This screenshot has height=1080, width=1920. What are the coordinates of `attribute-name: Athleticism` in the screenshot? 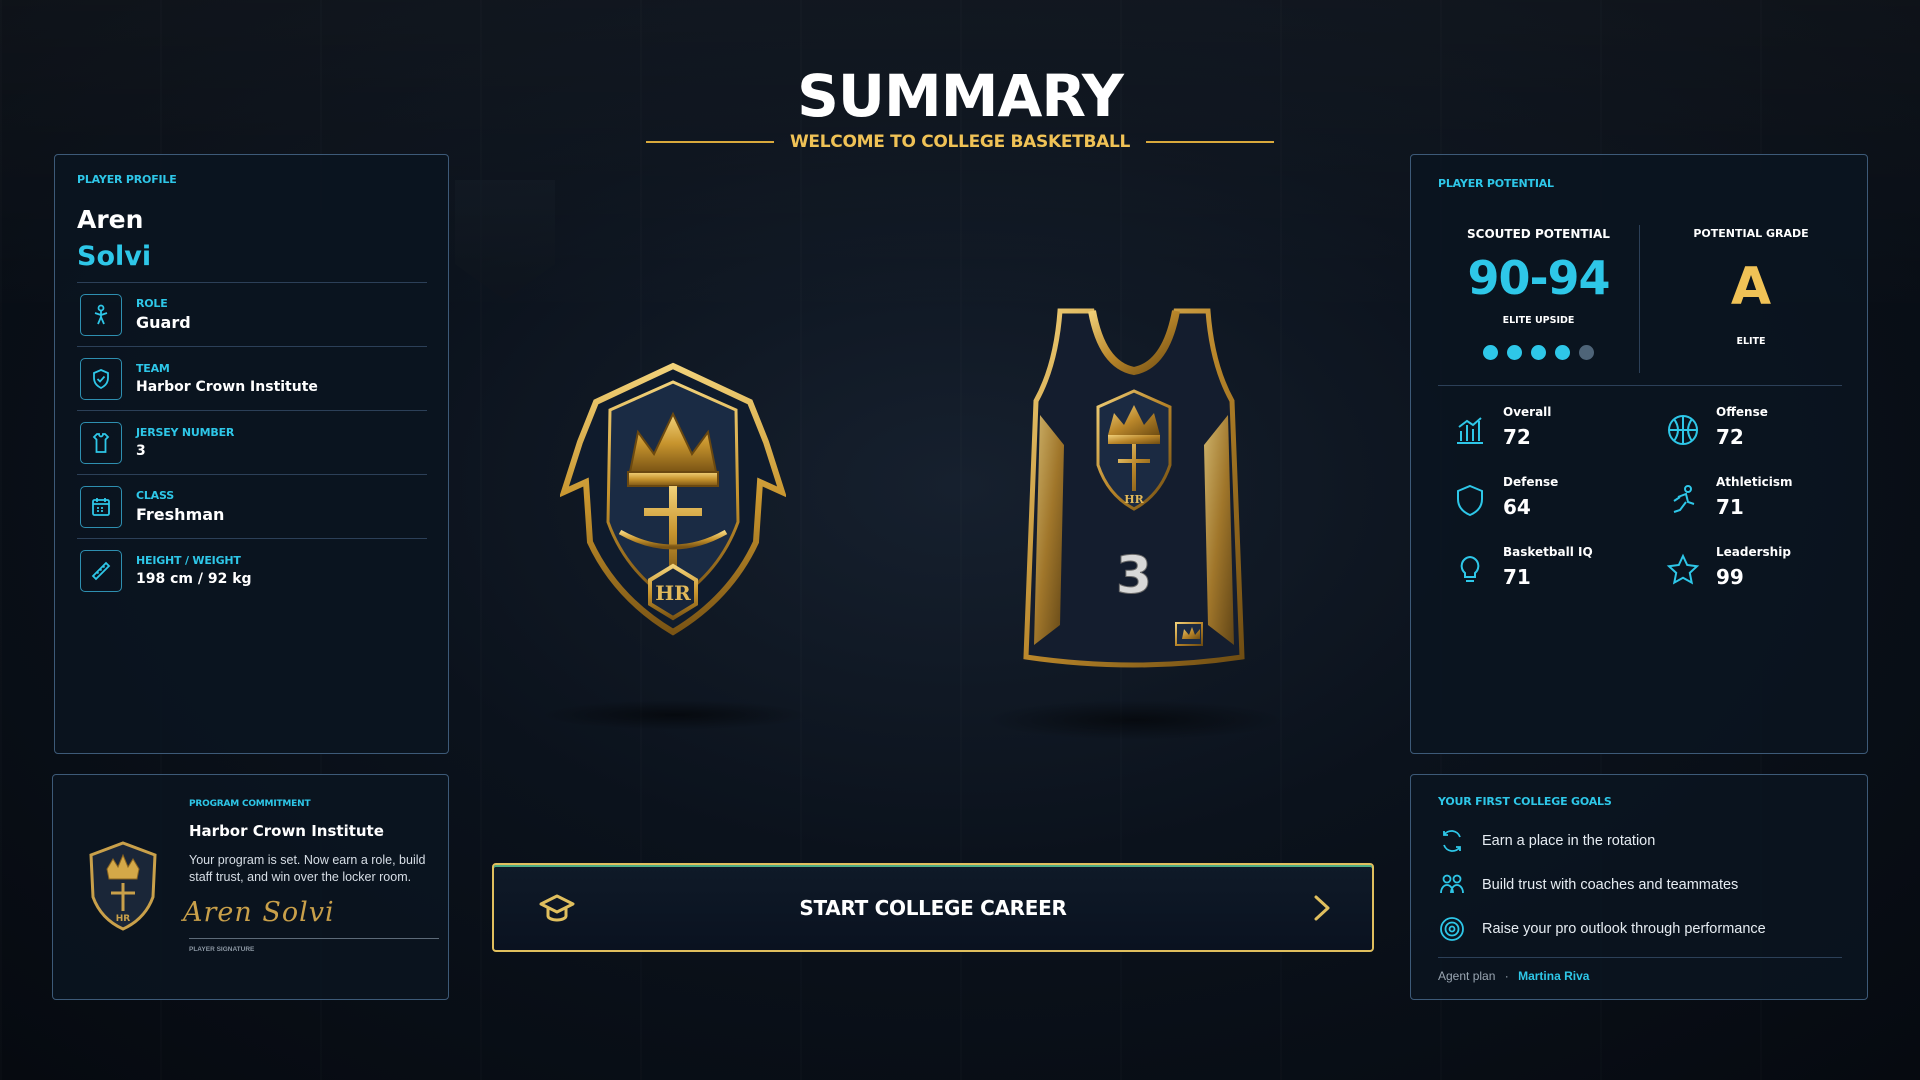 It's located at (1754, 482).